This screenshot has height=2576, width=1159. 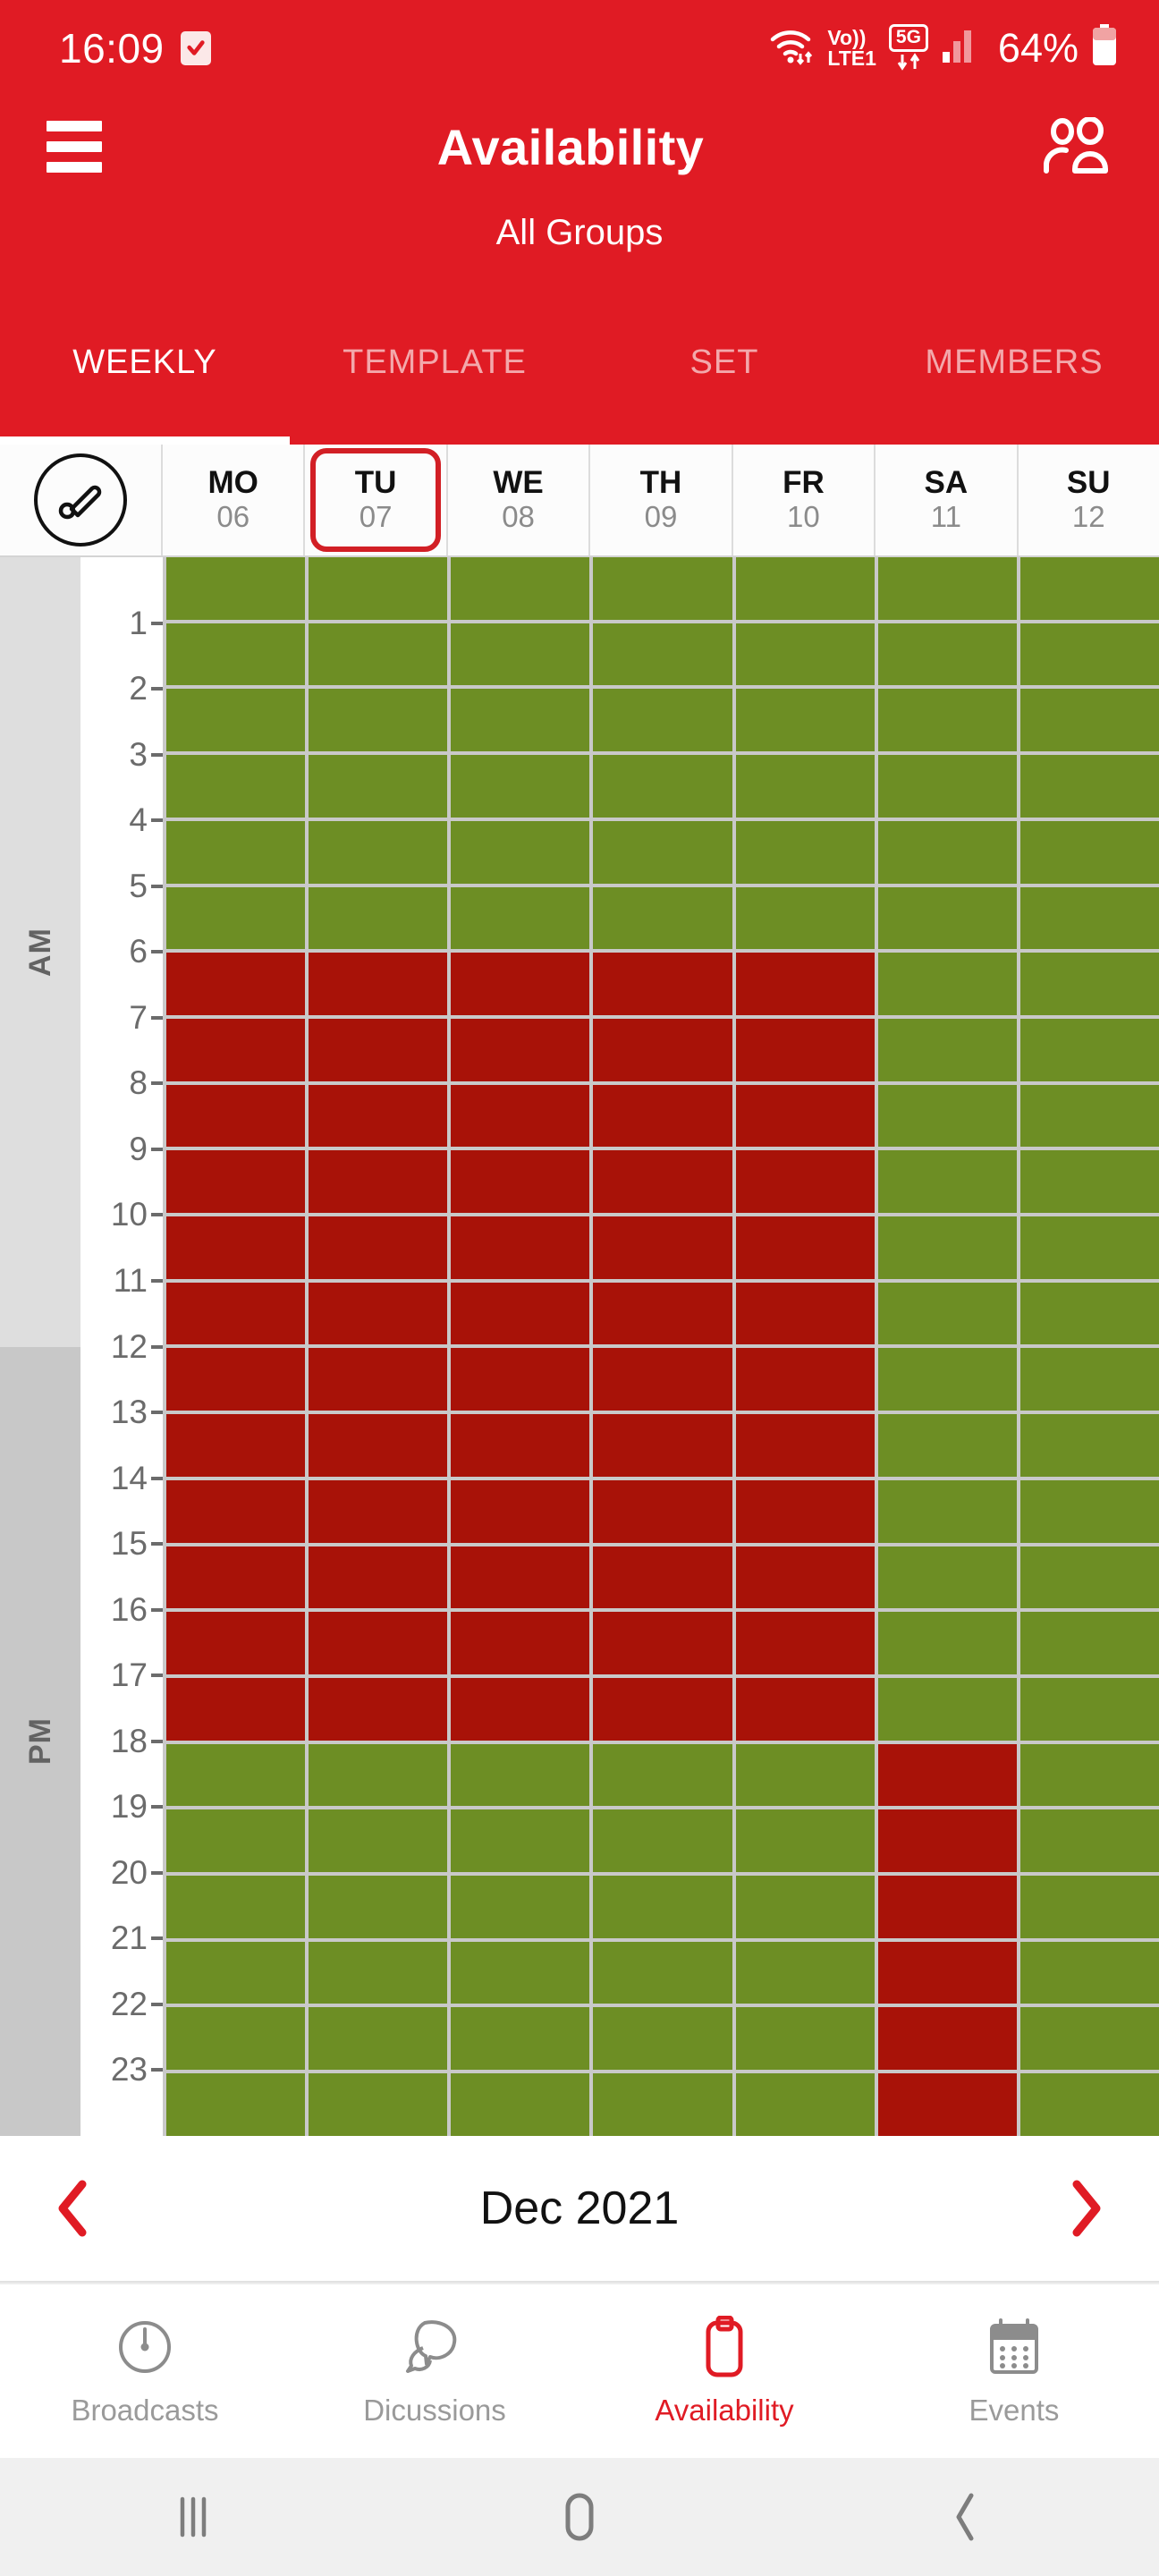 What do you see at coordinates (1075, 146) in the screenshot?
I see `people-group-icon` at bounding box center [1075, 146].